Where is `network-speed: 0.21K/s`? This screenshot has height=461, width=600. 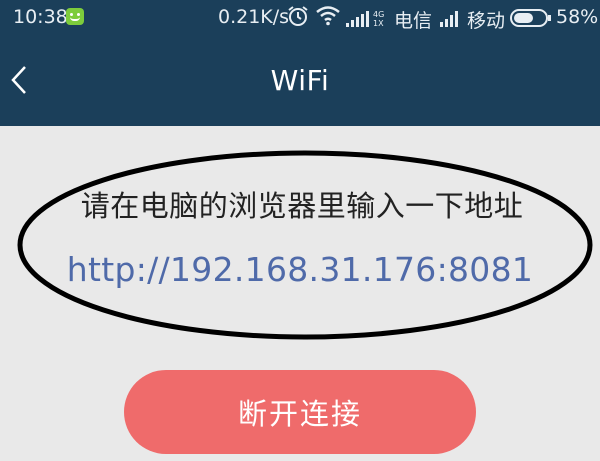
network-speed: 0.21K/s is located at coordinates (254, 17).